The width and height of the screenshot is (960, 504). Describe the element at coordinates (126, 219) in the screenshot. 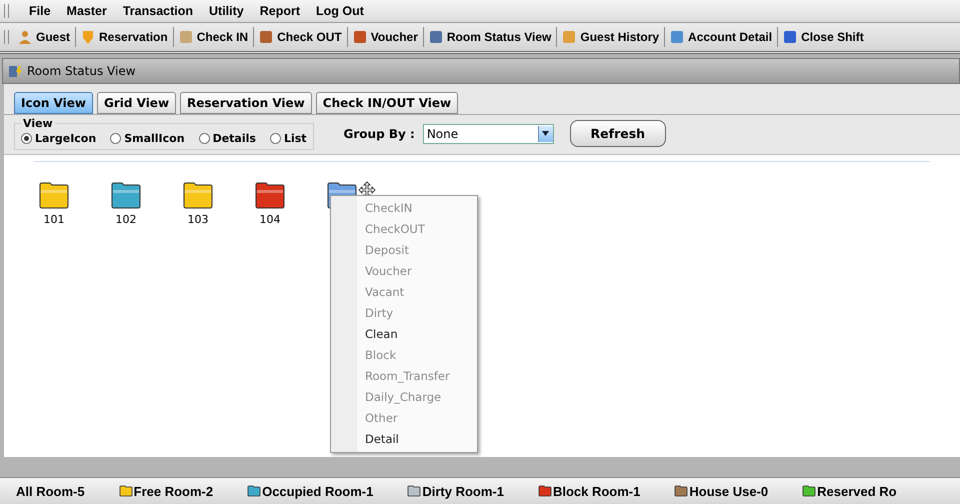

I see `room-number: 102` at that location.